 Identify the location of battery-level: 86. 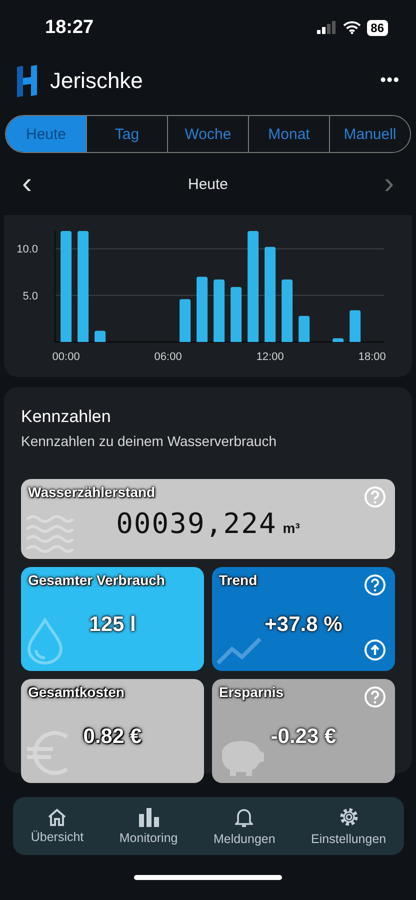
(377, 28).